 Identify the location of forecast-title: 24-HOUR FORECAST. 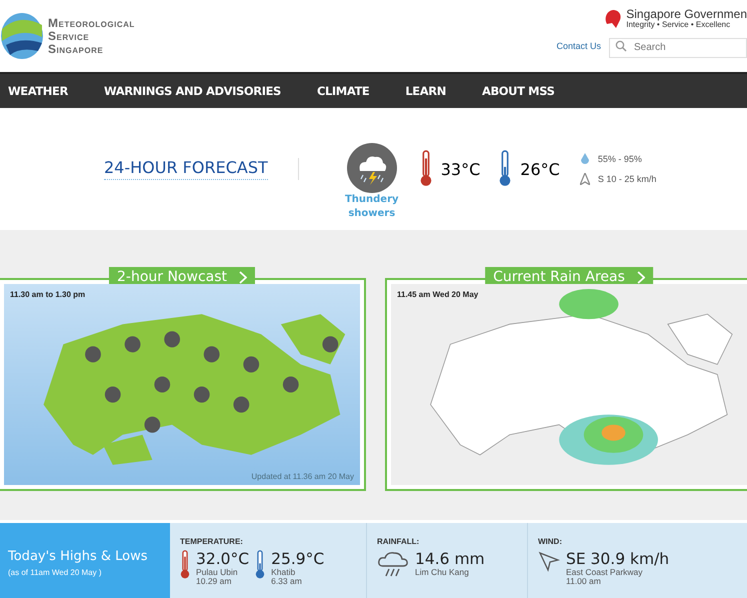
(186, 169).